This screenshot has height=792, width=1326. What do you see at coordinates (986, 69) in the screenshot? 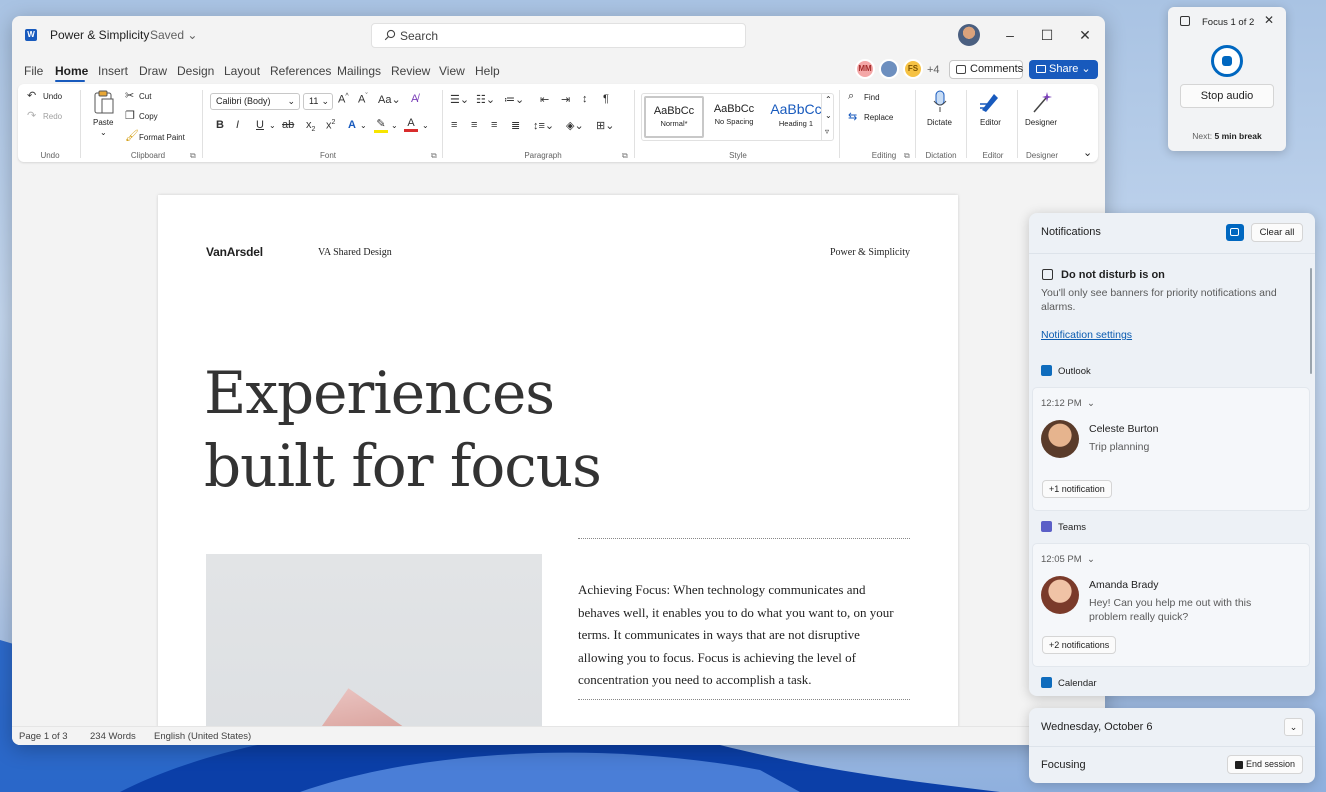
I see `comments-button: Comments` at bounding box center [986, 69].